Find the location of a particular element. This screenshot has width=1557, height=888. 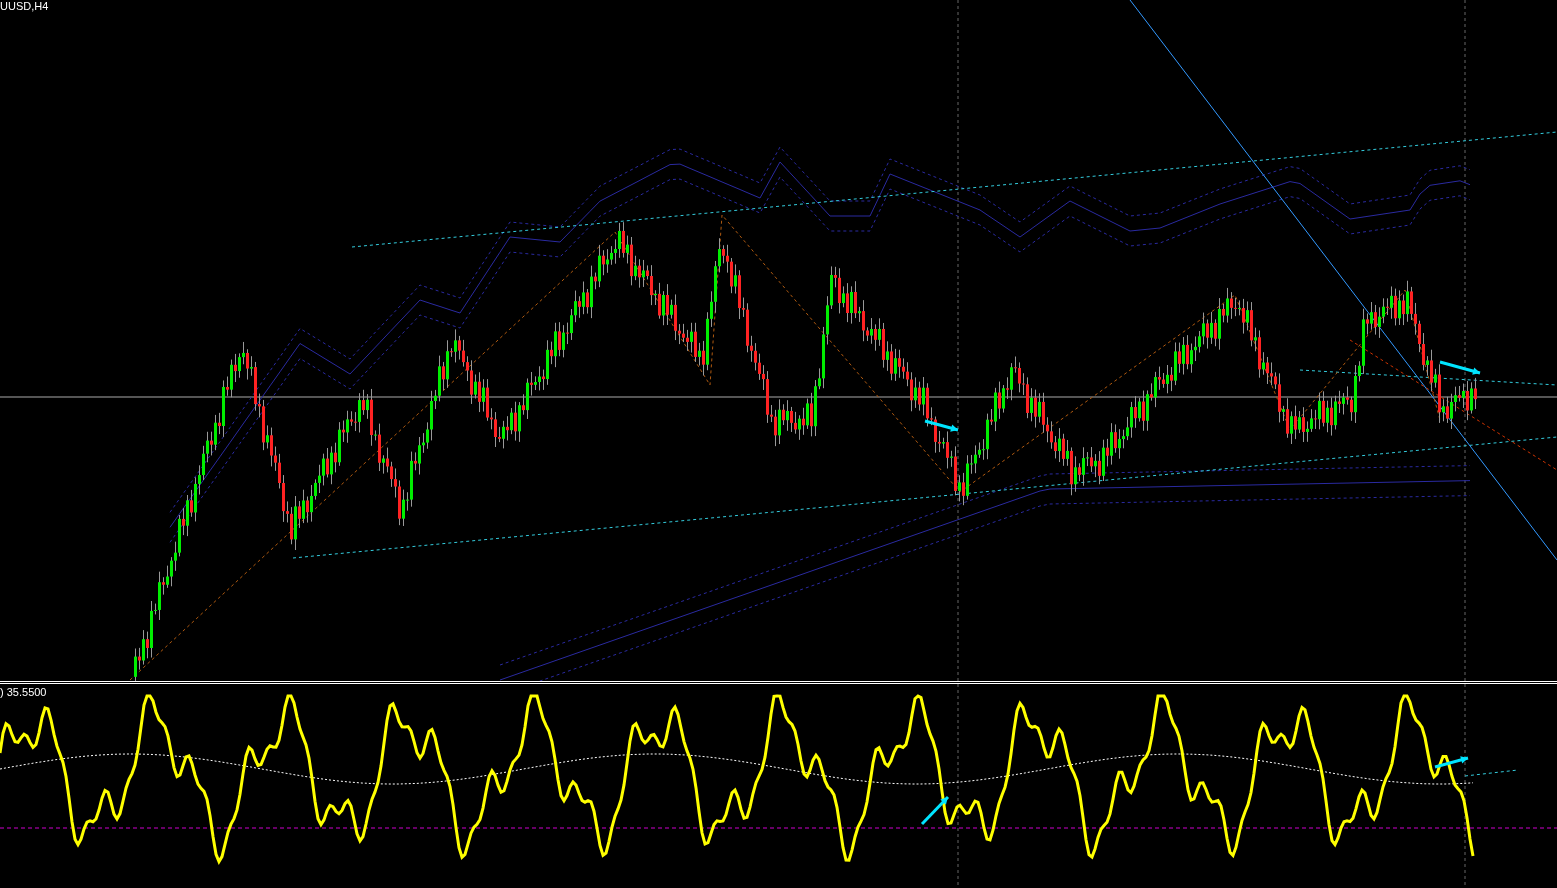

chart-title: UUSD,H4 is located at coordinates (24, 6).